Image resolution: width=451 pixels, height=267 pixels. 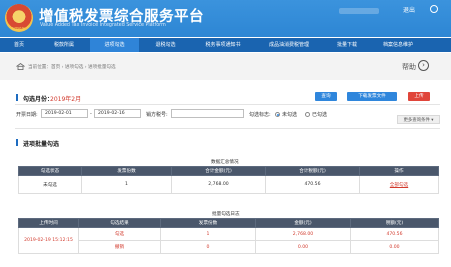 I want to click on check-all-link: 全部勾选, so click(x=399, y=184).